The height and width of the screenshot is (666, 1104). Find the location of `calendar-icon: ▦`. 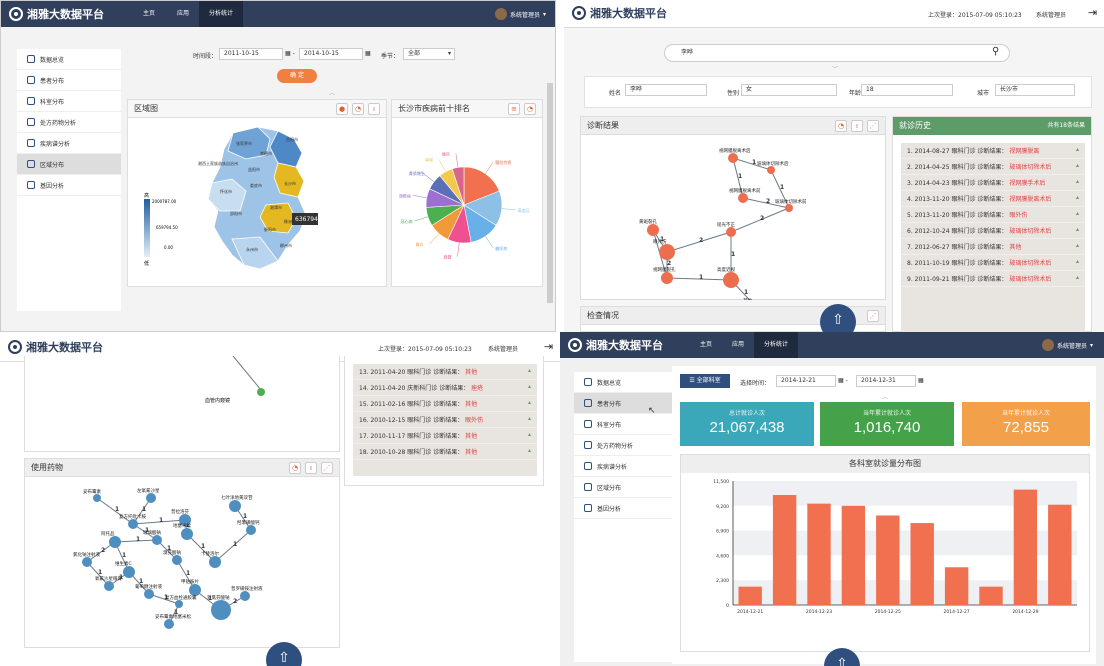

calendar-icon: ▦ is located at coordinates (368, 53).